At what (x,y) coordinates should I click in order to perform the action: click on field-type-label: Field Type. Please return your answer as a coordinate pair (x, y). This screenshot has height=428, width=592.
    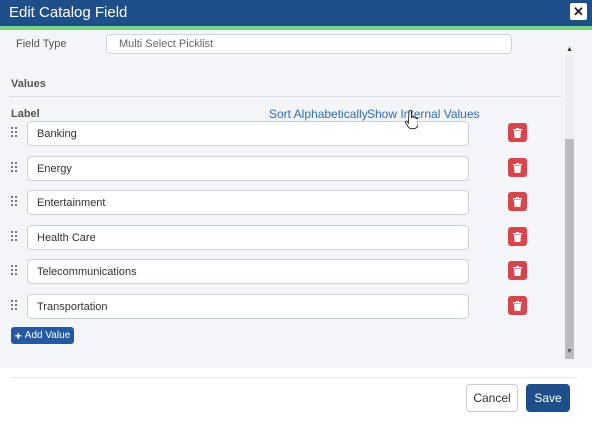
    Looking at the image, I should click on (41, 44).